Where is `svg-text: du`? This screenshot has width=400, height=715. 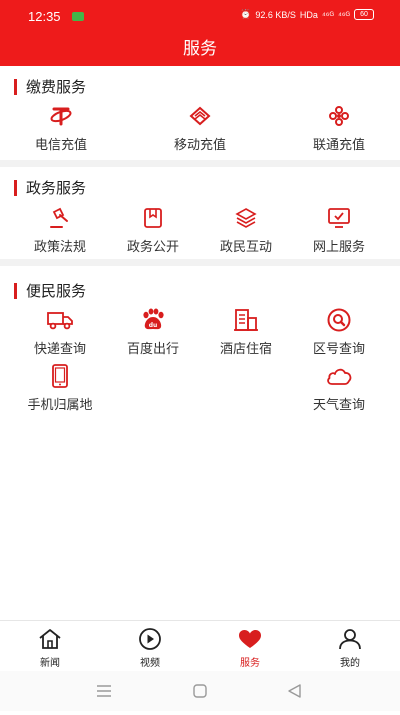
svg-text: du is located at coordinates (153, 325).